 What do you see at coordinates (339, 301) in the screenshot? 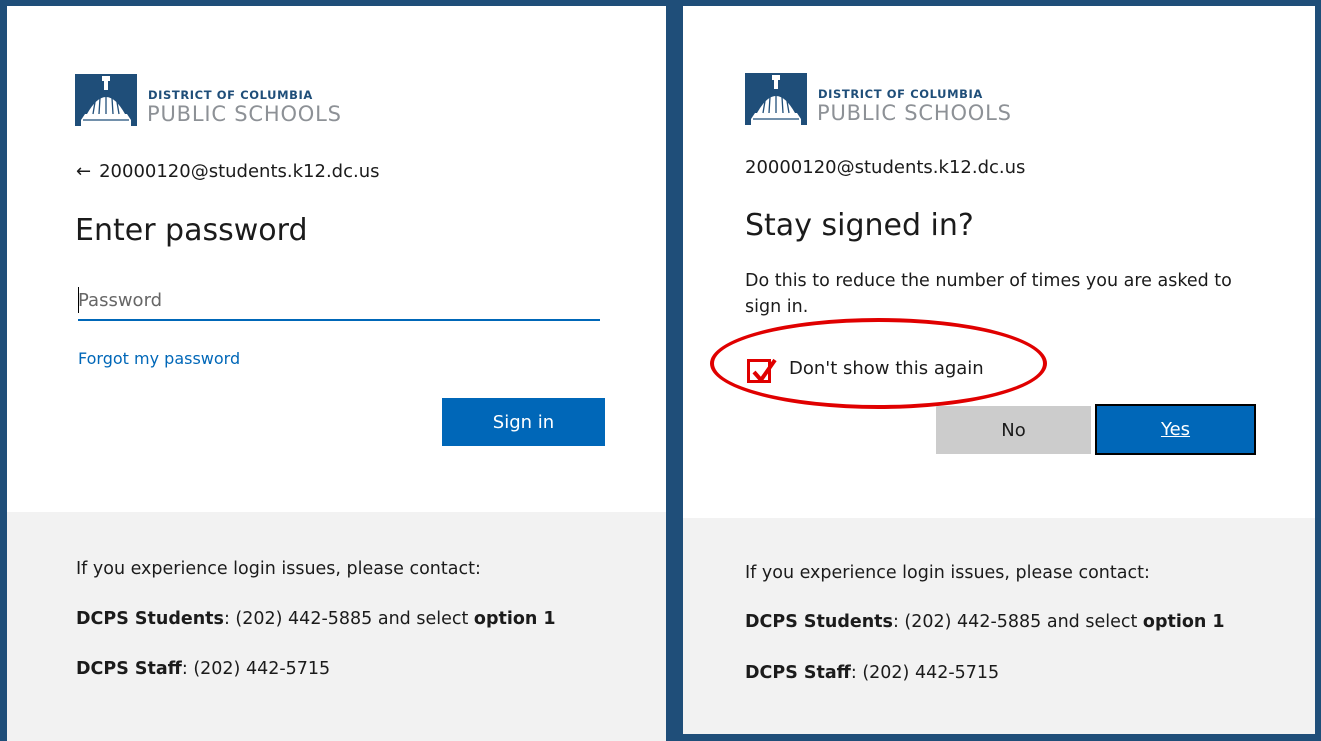
I see `password-input` at bounding box center [339, 301].